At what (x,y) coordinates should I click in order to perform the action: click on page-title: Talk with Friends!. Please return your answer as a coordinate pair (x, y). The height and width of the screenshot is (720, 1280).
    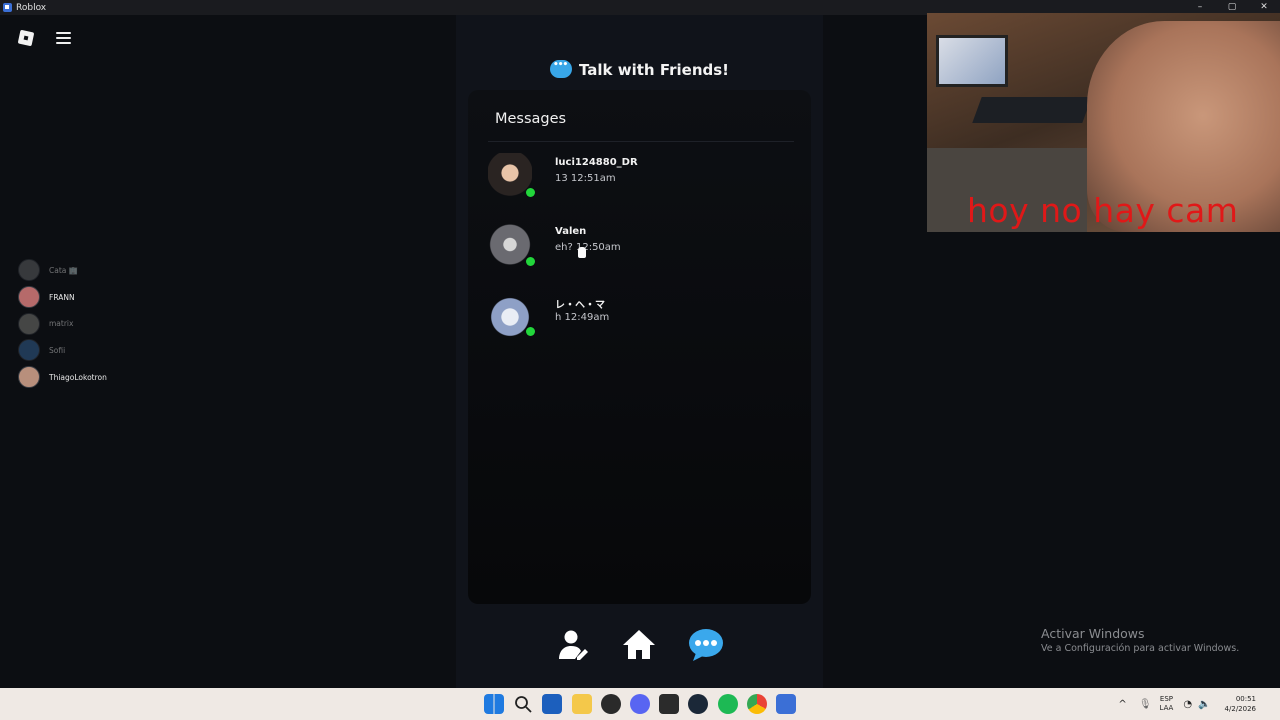
    Looking at the image, I should click on (639, 69).